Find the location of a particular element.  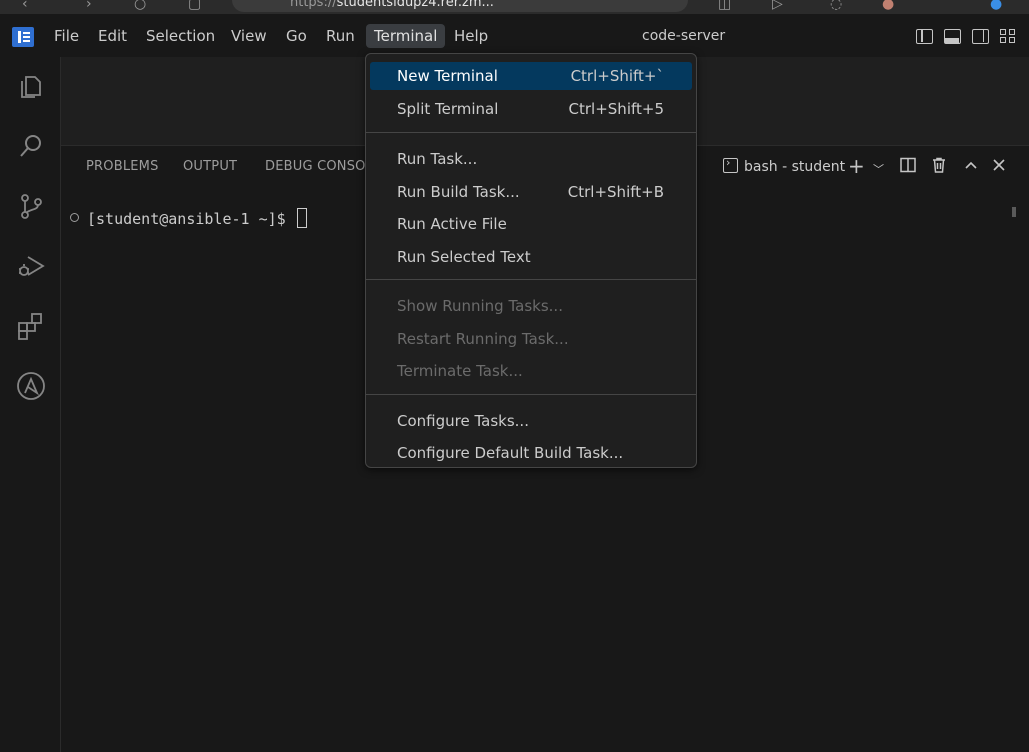

menu-item-run-selected-text: Run Selected Text is located at coordinates (531, 257).